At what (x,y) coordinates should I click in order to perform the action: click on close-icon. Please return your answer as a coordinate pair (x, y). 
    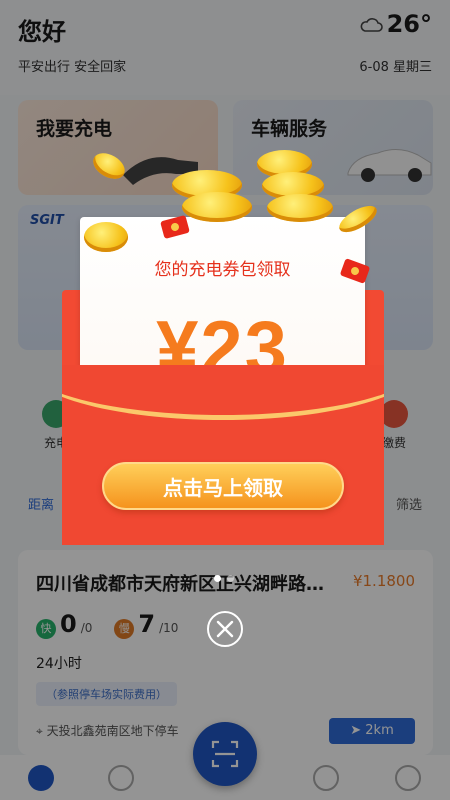
    Looking at the image, I should click on (225, 629).